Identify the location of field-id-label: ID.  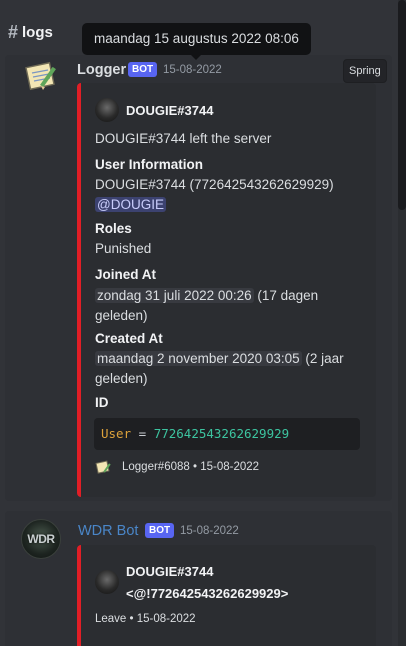
(102, 402).